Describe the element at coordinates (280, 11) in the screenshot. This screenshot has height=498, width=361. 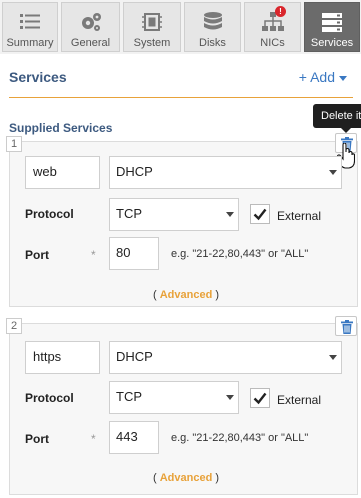
I see `alert-badge: !` at that location.